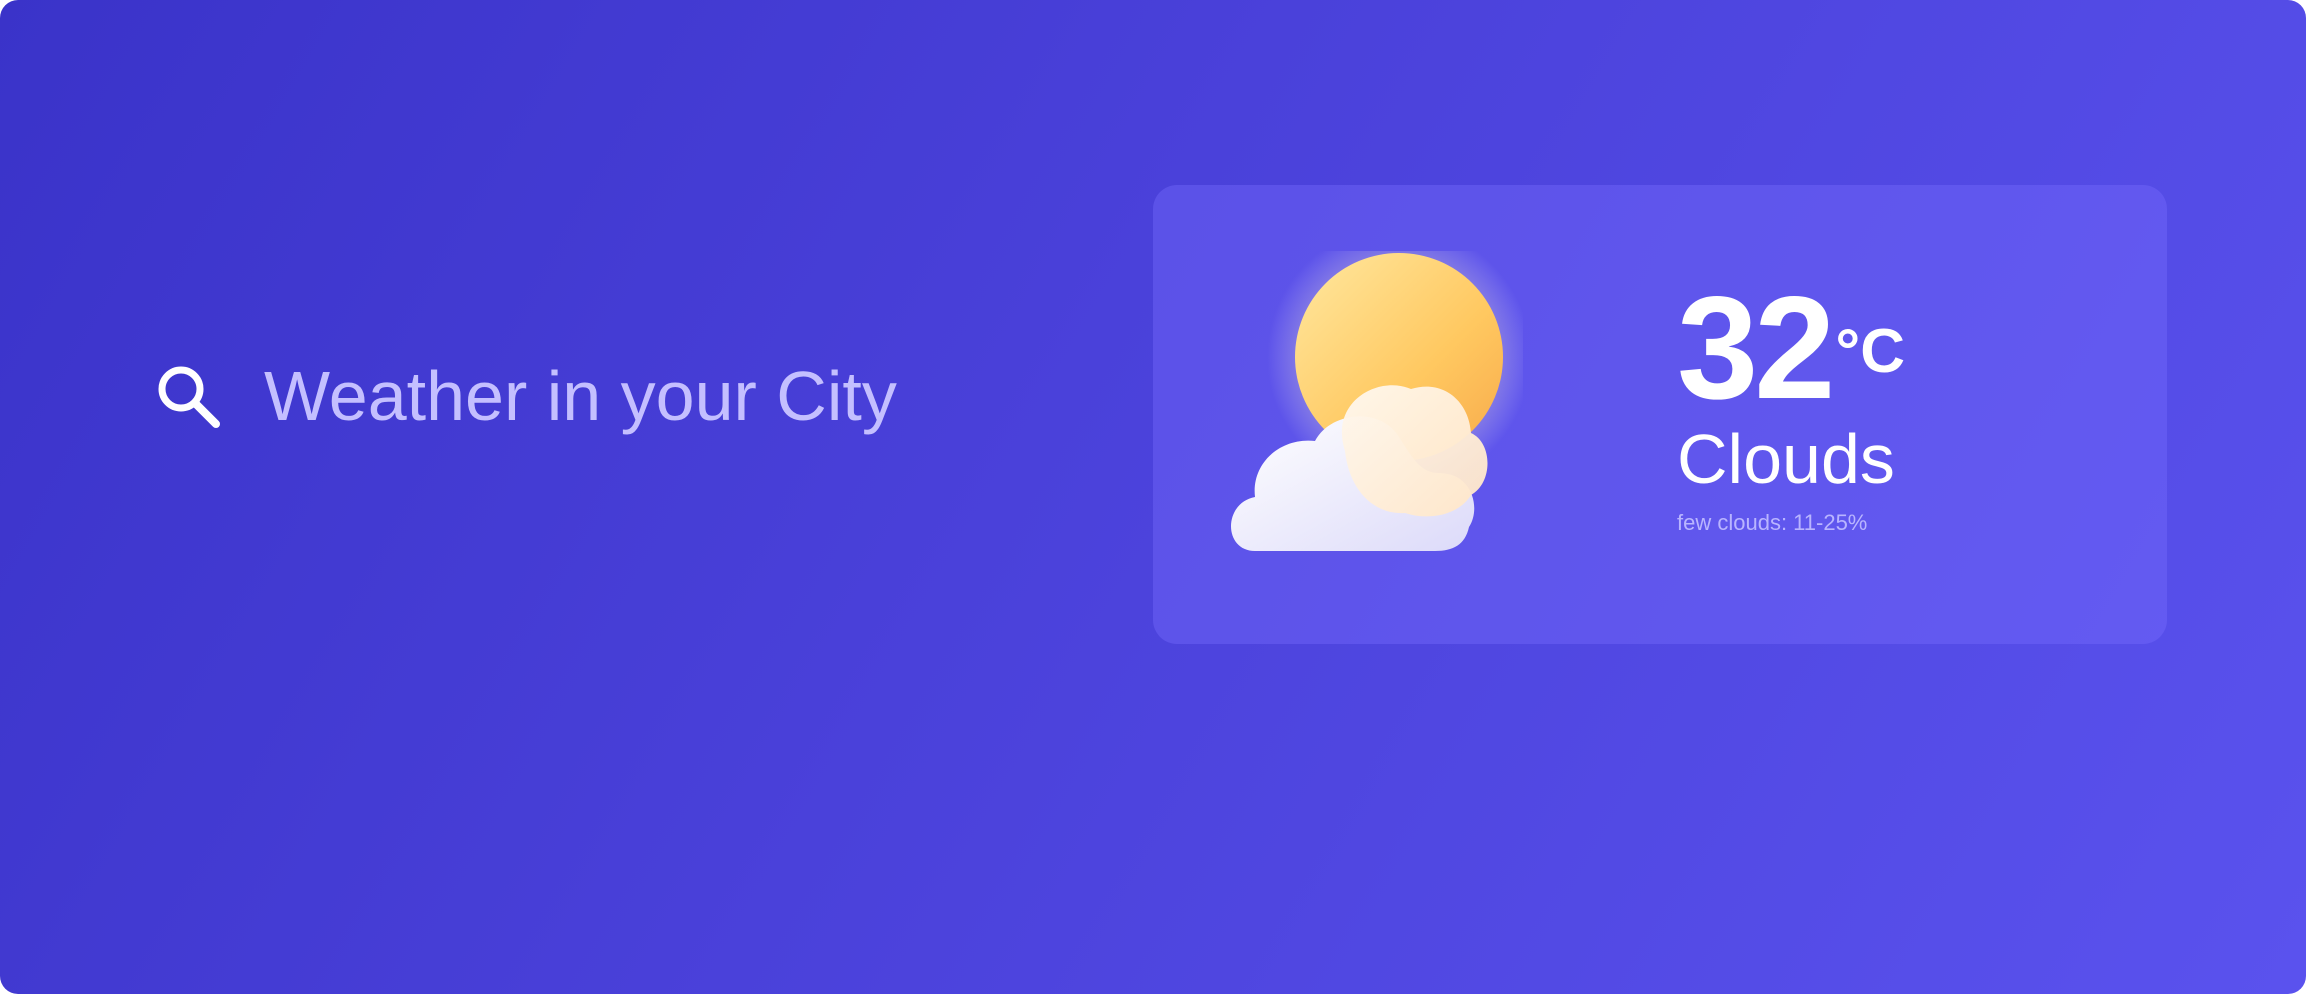 Image resolution: width=2308 pixels, height=996 pixels. What do you see at coordinates (624, 396) in the screenshot?
I see `search-input` at bounding box center [624, 396].